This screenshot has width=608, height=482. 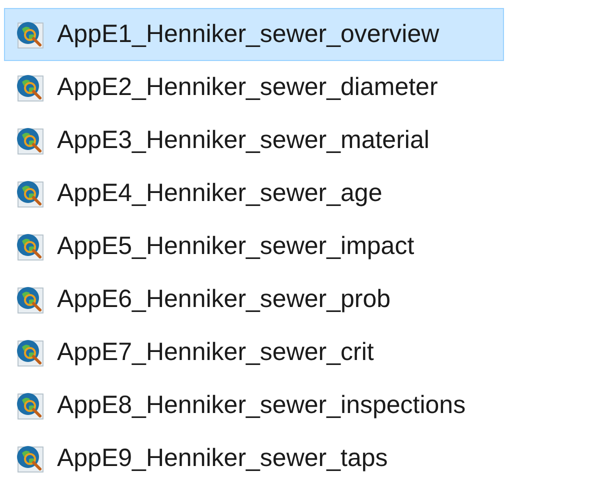 I want to click on file-name: AppE7_Henniker_sewer_crit, so click(x=215, y=352).